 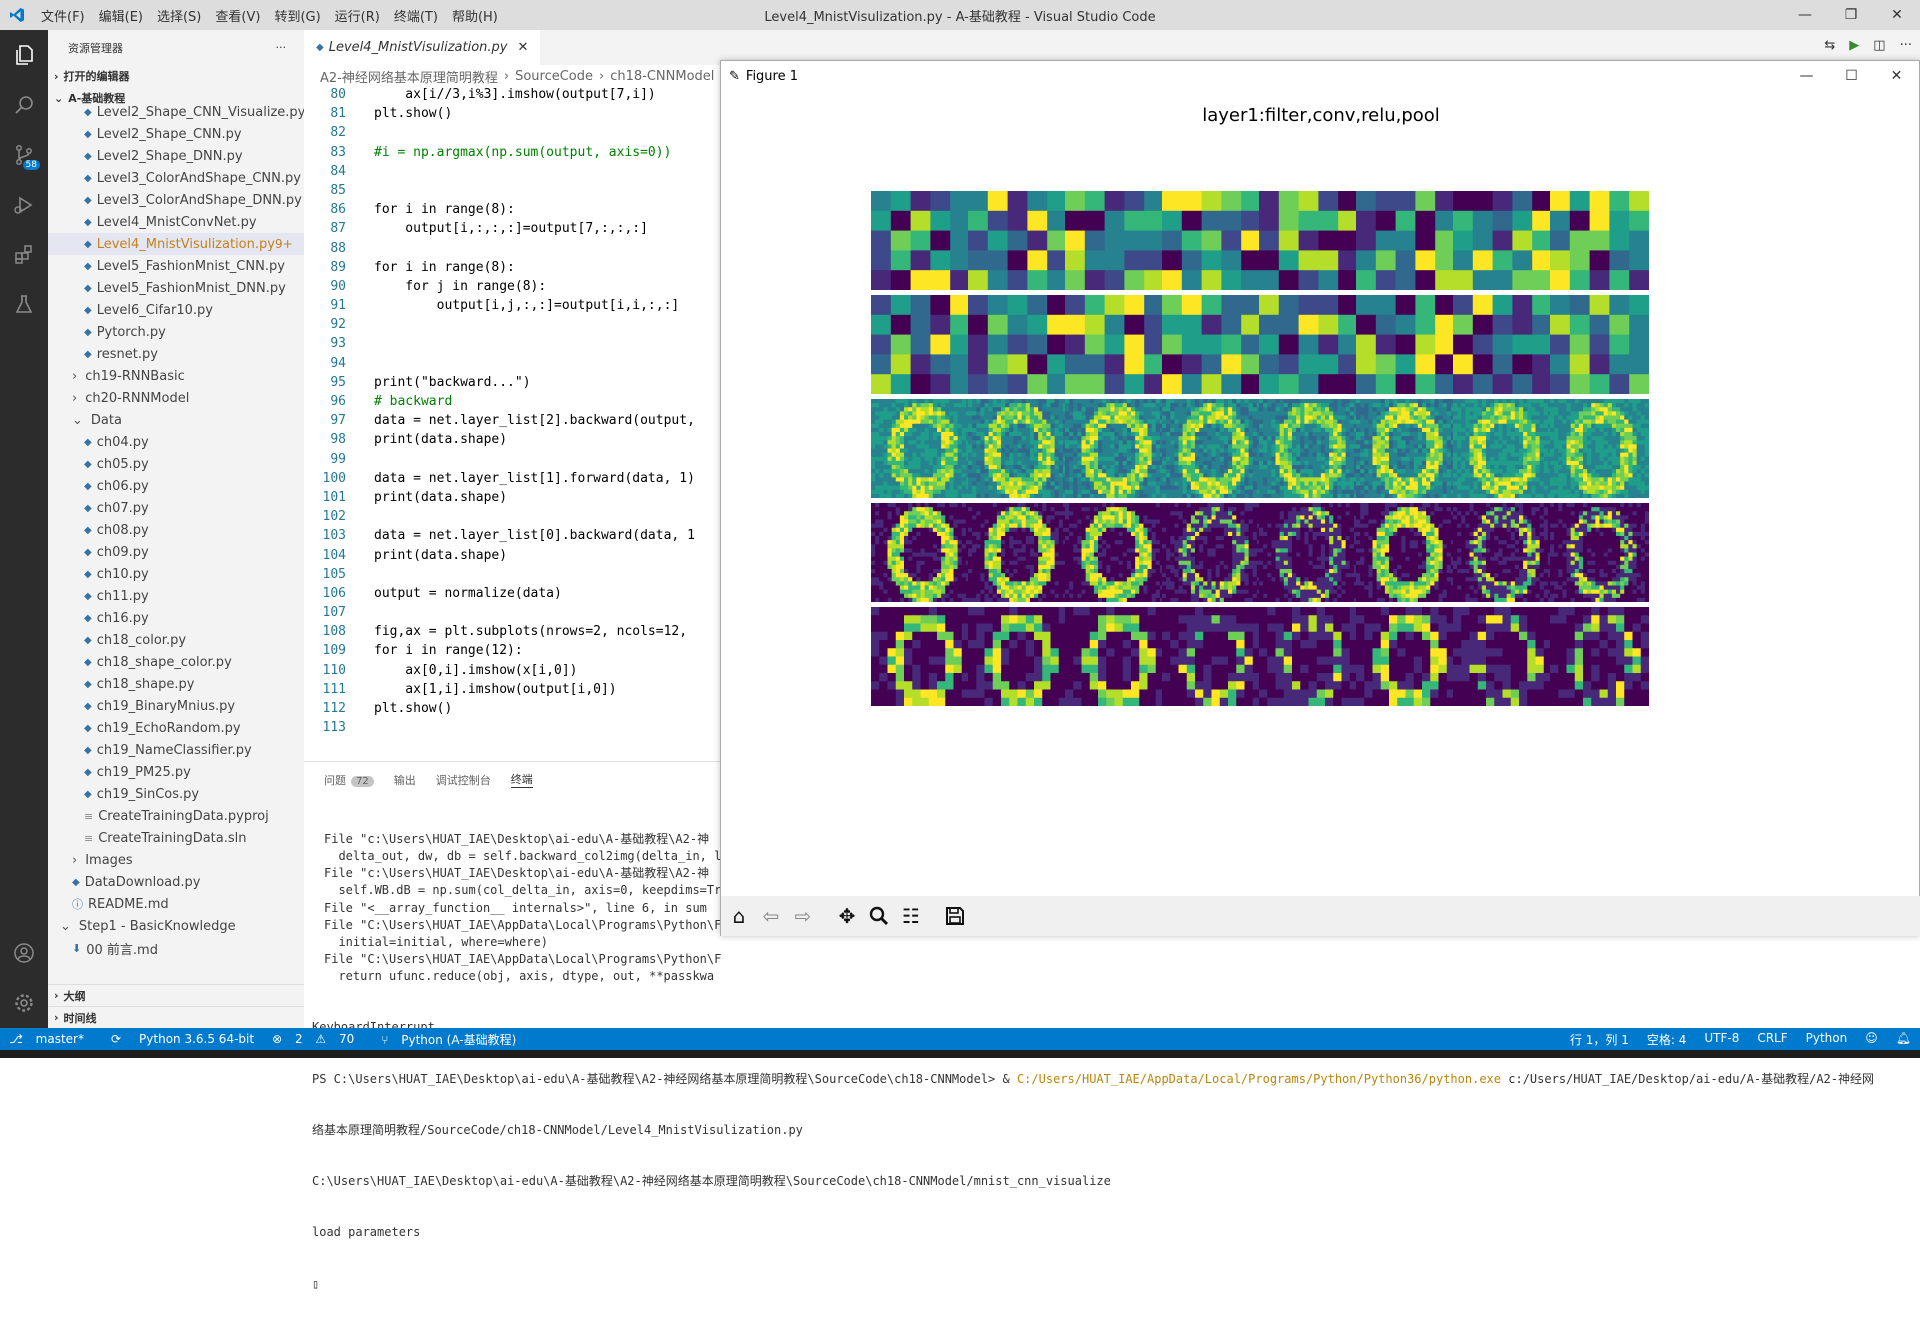 What do you see at coordinates (176, 530) in the screenshot?
I see `file-item: ◆ch08.py` at bounding box center [176, 530].